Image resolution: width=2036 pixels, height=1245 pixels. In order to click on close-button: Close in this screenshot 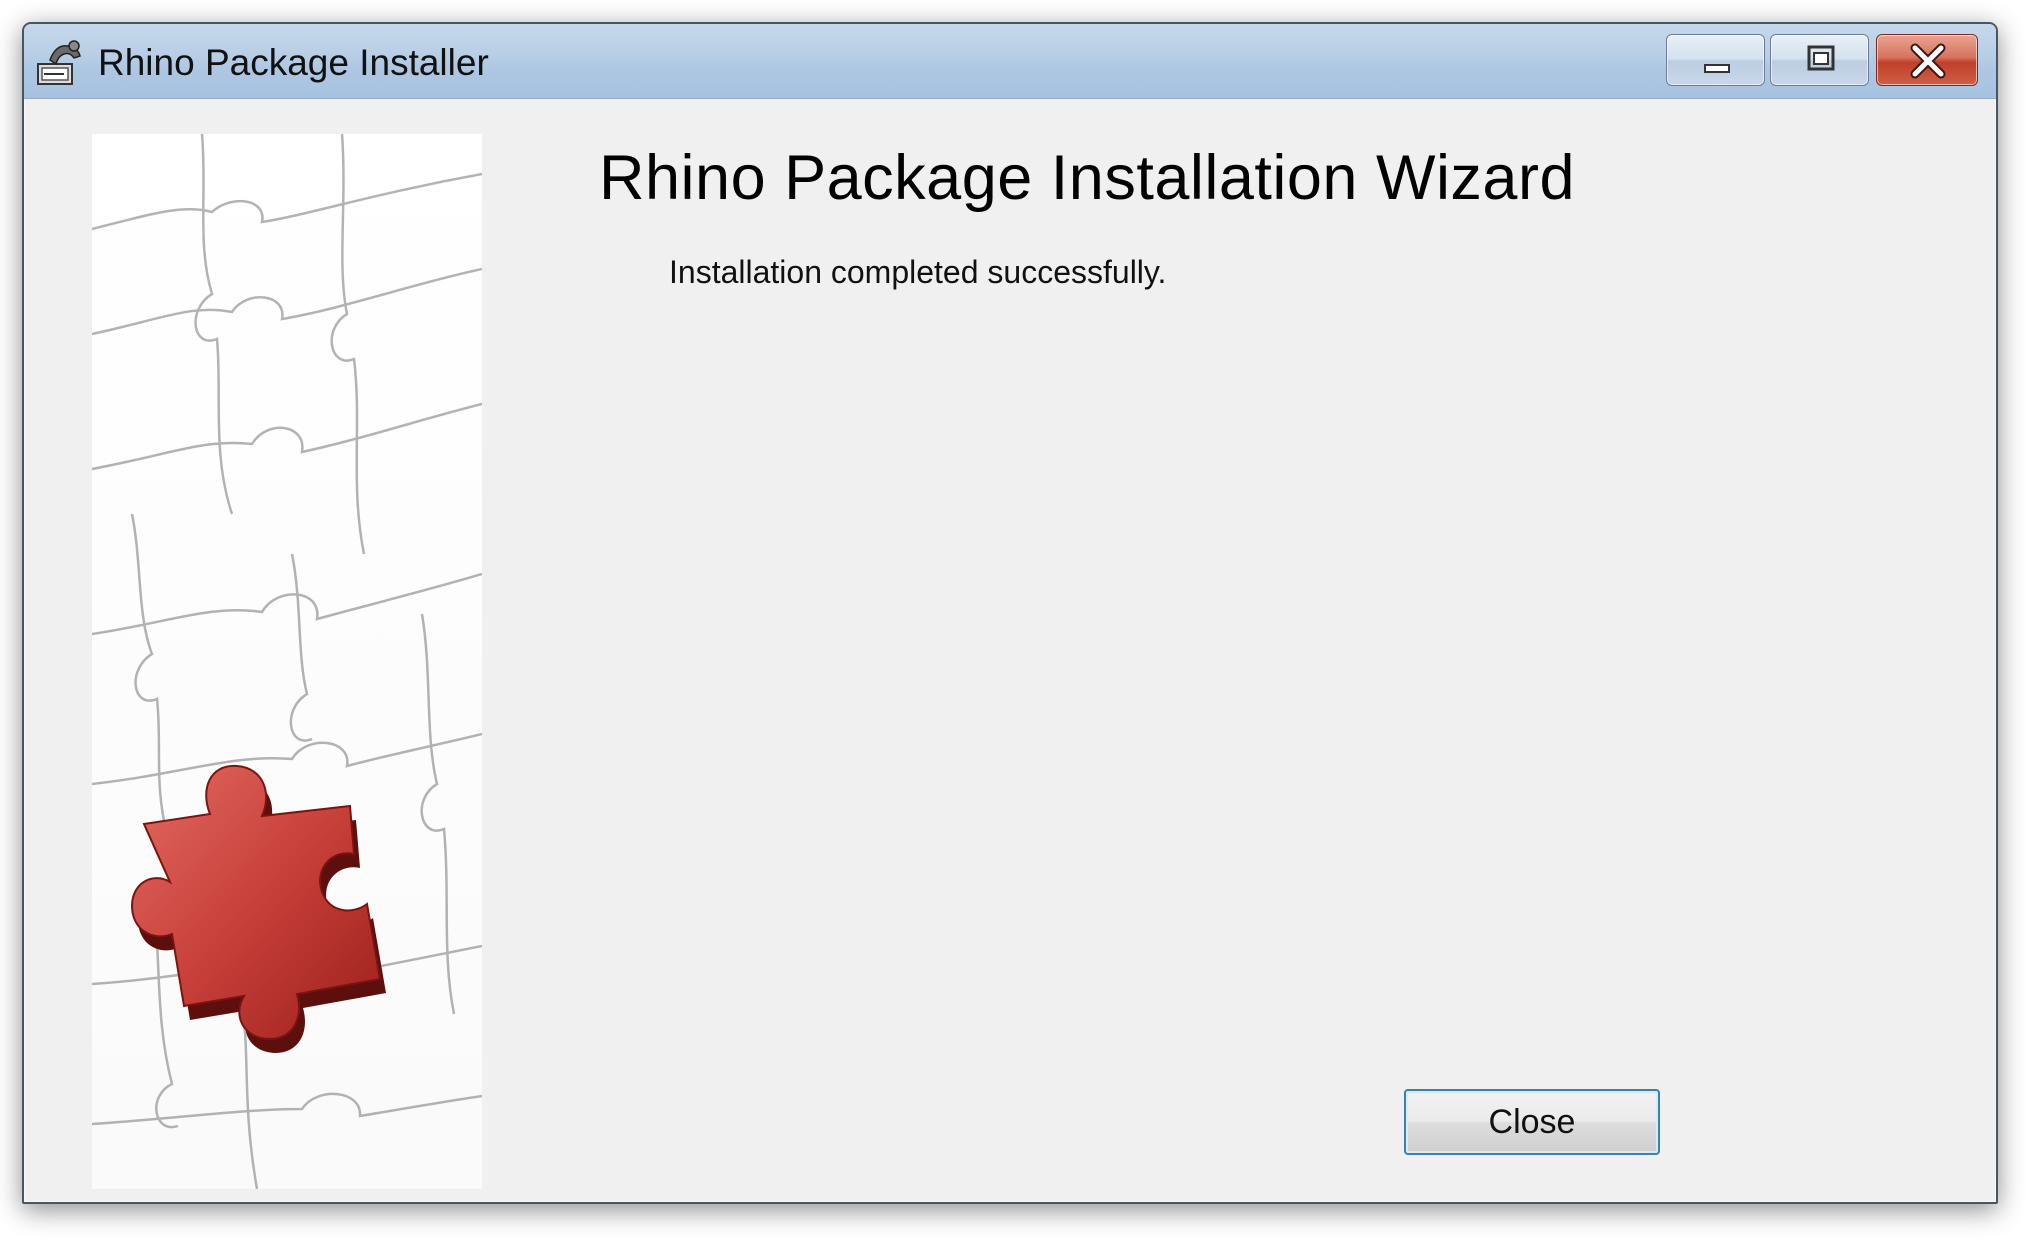, I will do `click(1532, 1122)`.